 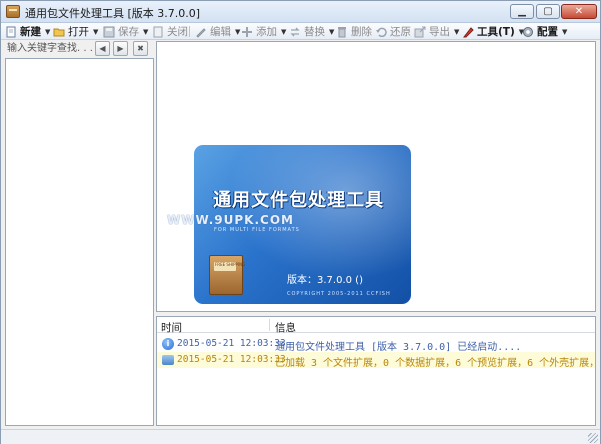 I want to click on delete-button: 删除, so click(x=354, y=31).